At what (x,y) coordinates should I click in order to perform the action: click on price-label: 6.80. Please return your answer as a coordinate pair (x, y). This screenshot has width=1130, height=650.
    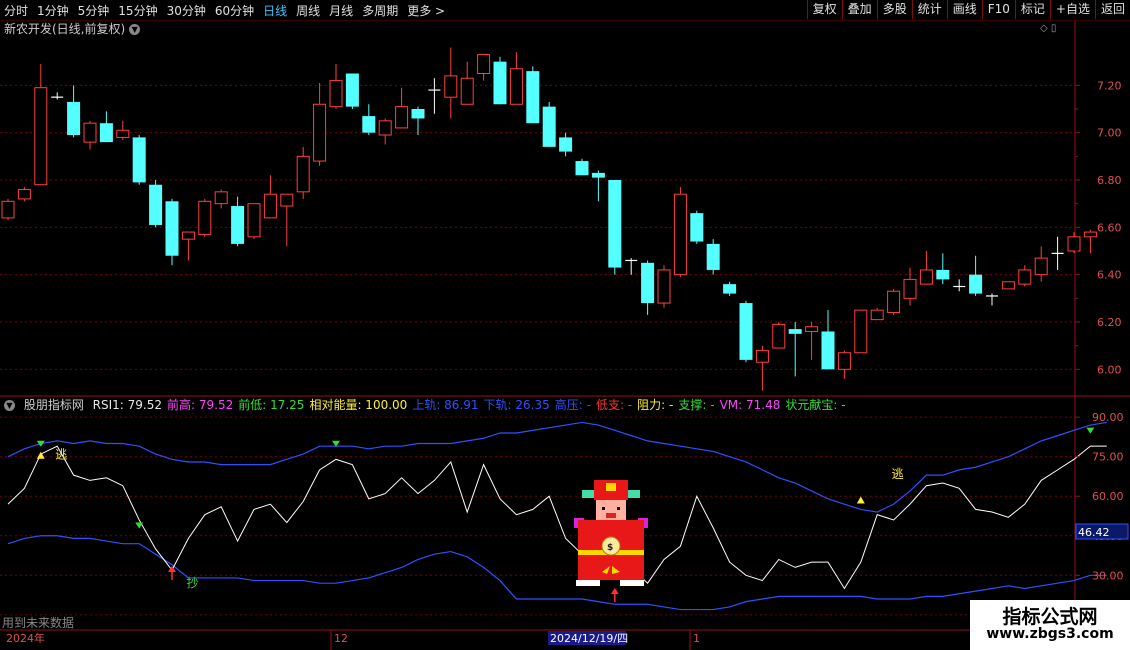
    Looking at the image, I should click on (1109, 180).